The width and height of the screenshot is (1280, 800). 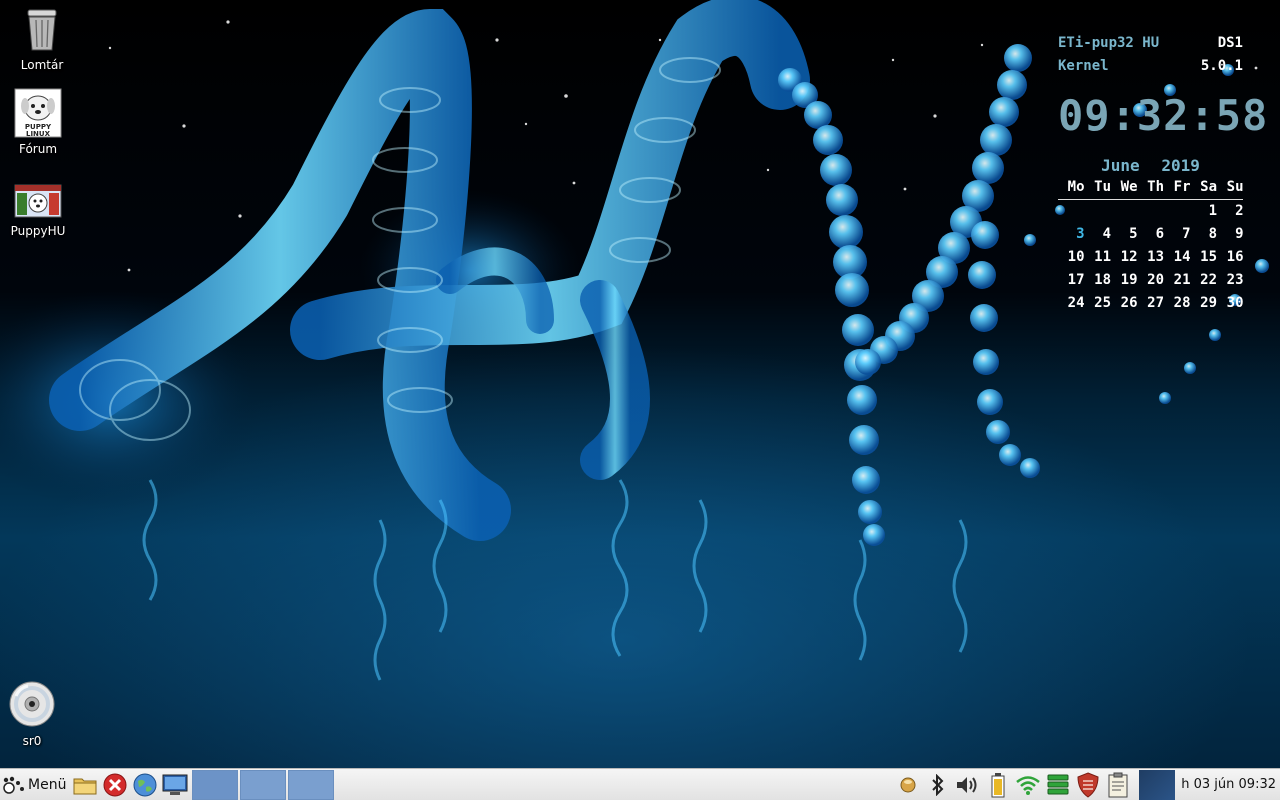 I want to click on calendar-weekday: Th, so click(x=1155, y=187).